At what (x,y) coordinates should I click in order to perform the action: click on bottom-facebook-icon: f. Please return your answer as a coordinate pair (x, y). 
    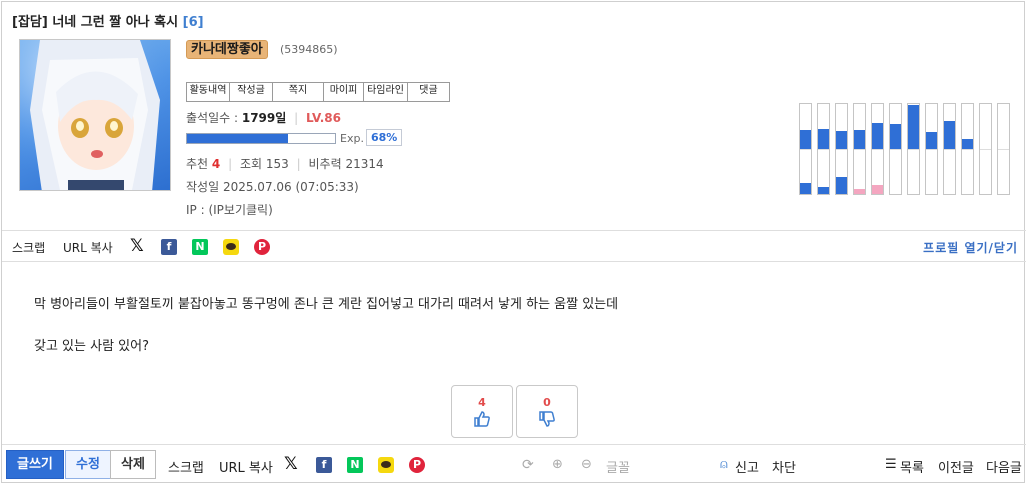
    Looking at the image, I should click on (324, 465).